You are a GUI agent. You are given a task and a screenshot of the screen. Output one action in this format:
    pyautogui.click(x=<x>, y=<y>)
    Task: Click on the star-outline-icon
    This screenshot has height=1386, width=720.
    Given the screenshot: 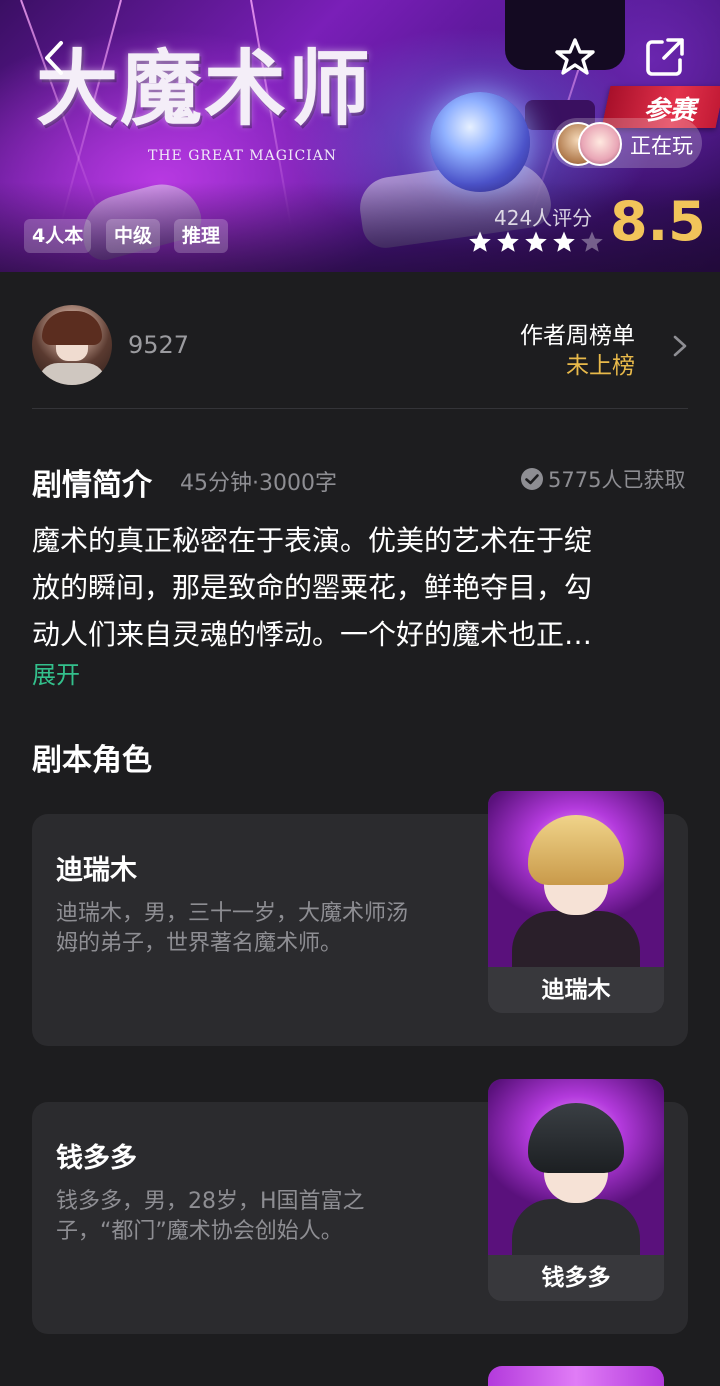 What is the action you would take?
    pyautogui.click(x=575, y=56)
    